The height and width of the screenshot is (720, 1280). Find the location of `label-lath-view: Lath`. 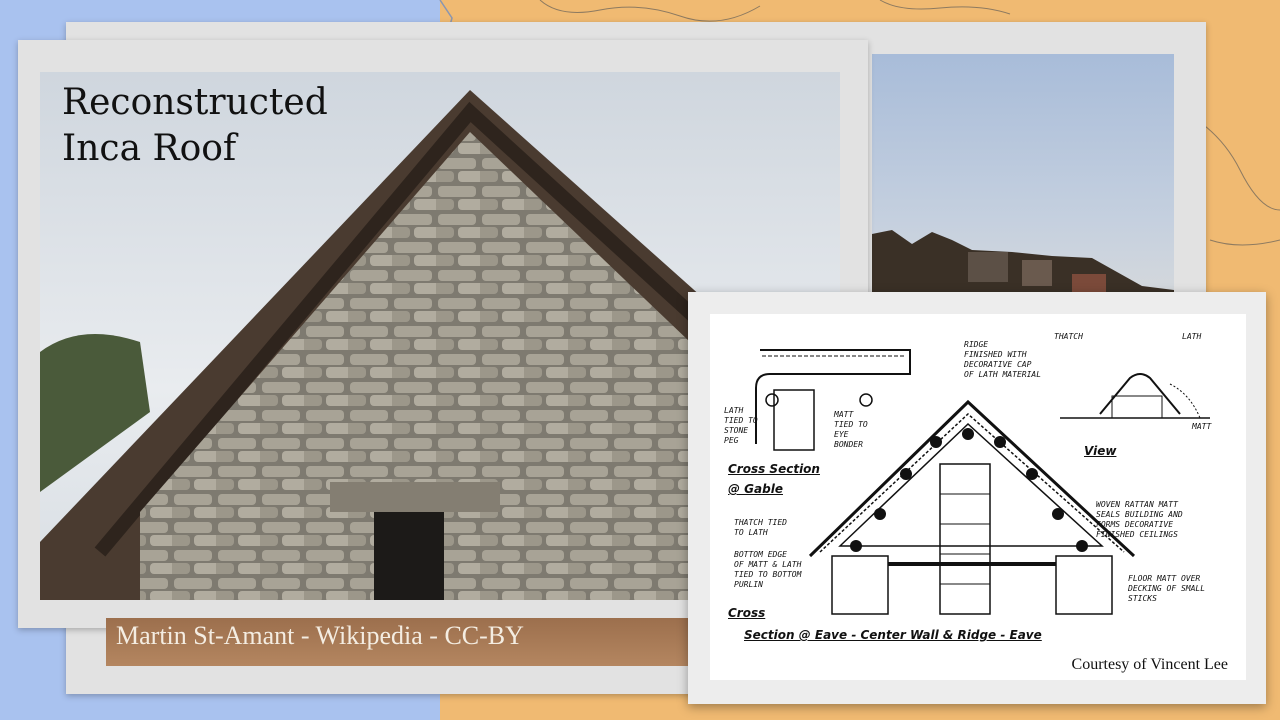

label-lath-view: Lath is located at coordinates (1192, 336).